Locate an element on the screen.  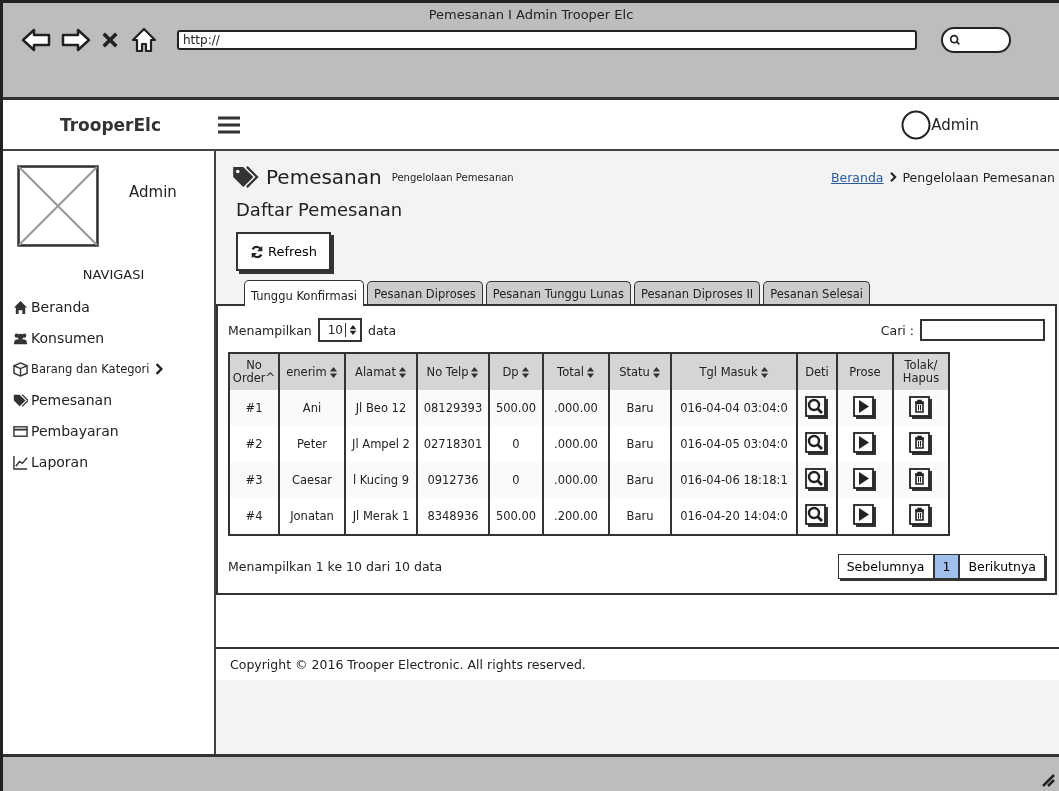
page-button: 1 is located at coordinates (946, 566).